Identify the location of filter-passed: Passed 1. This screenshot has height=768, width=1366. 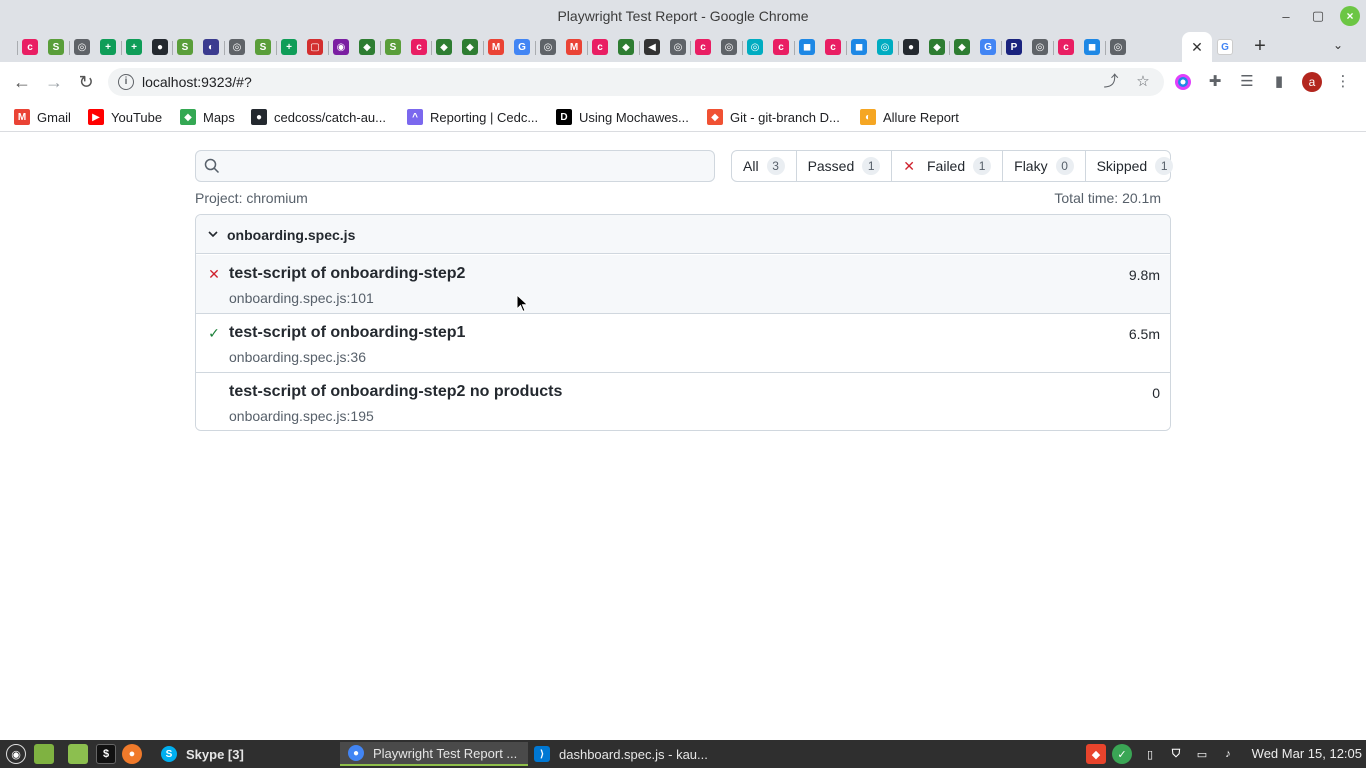
(845, 166).